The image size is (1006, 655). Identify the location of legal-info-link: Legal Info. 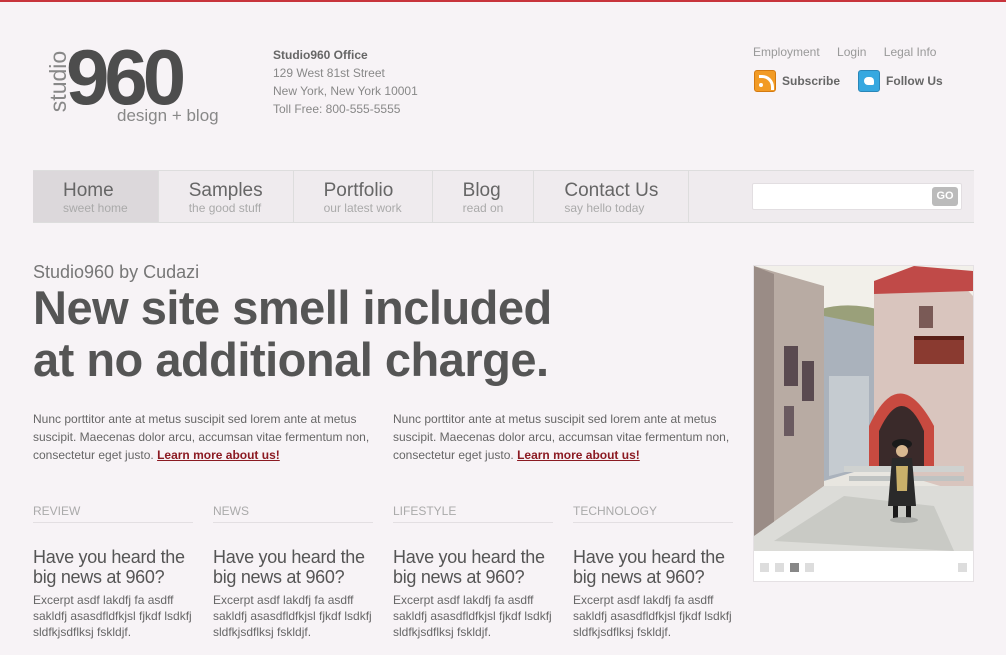
(910, 52).